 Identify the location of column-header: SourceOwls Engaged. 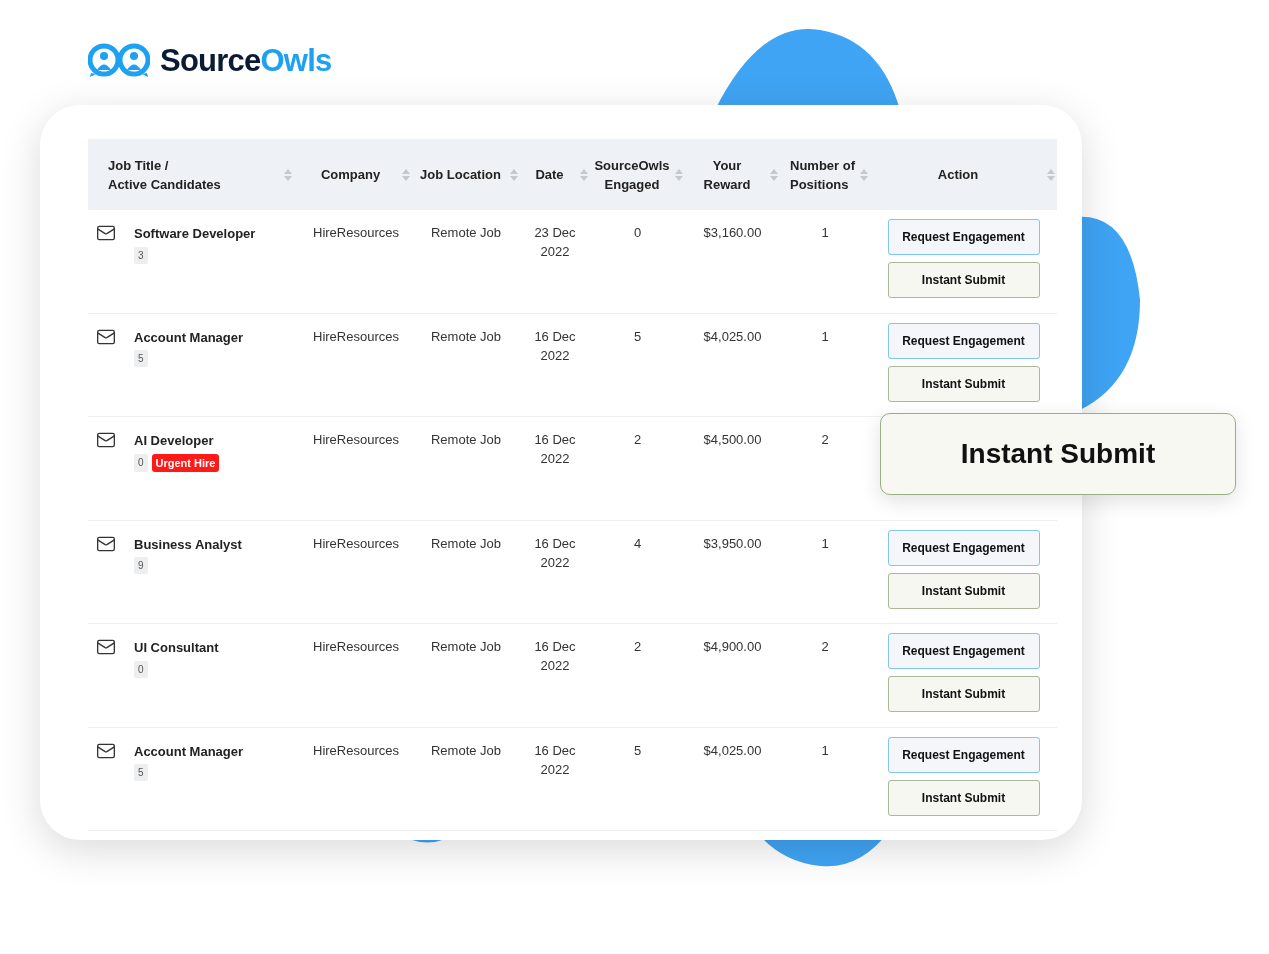
(632, 175).